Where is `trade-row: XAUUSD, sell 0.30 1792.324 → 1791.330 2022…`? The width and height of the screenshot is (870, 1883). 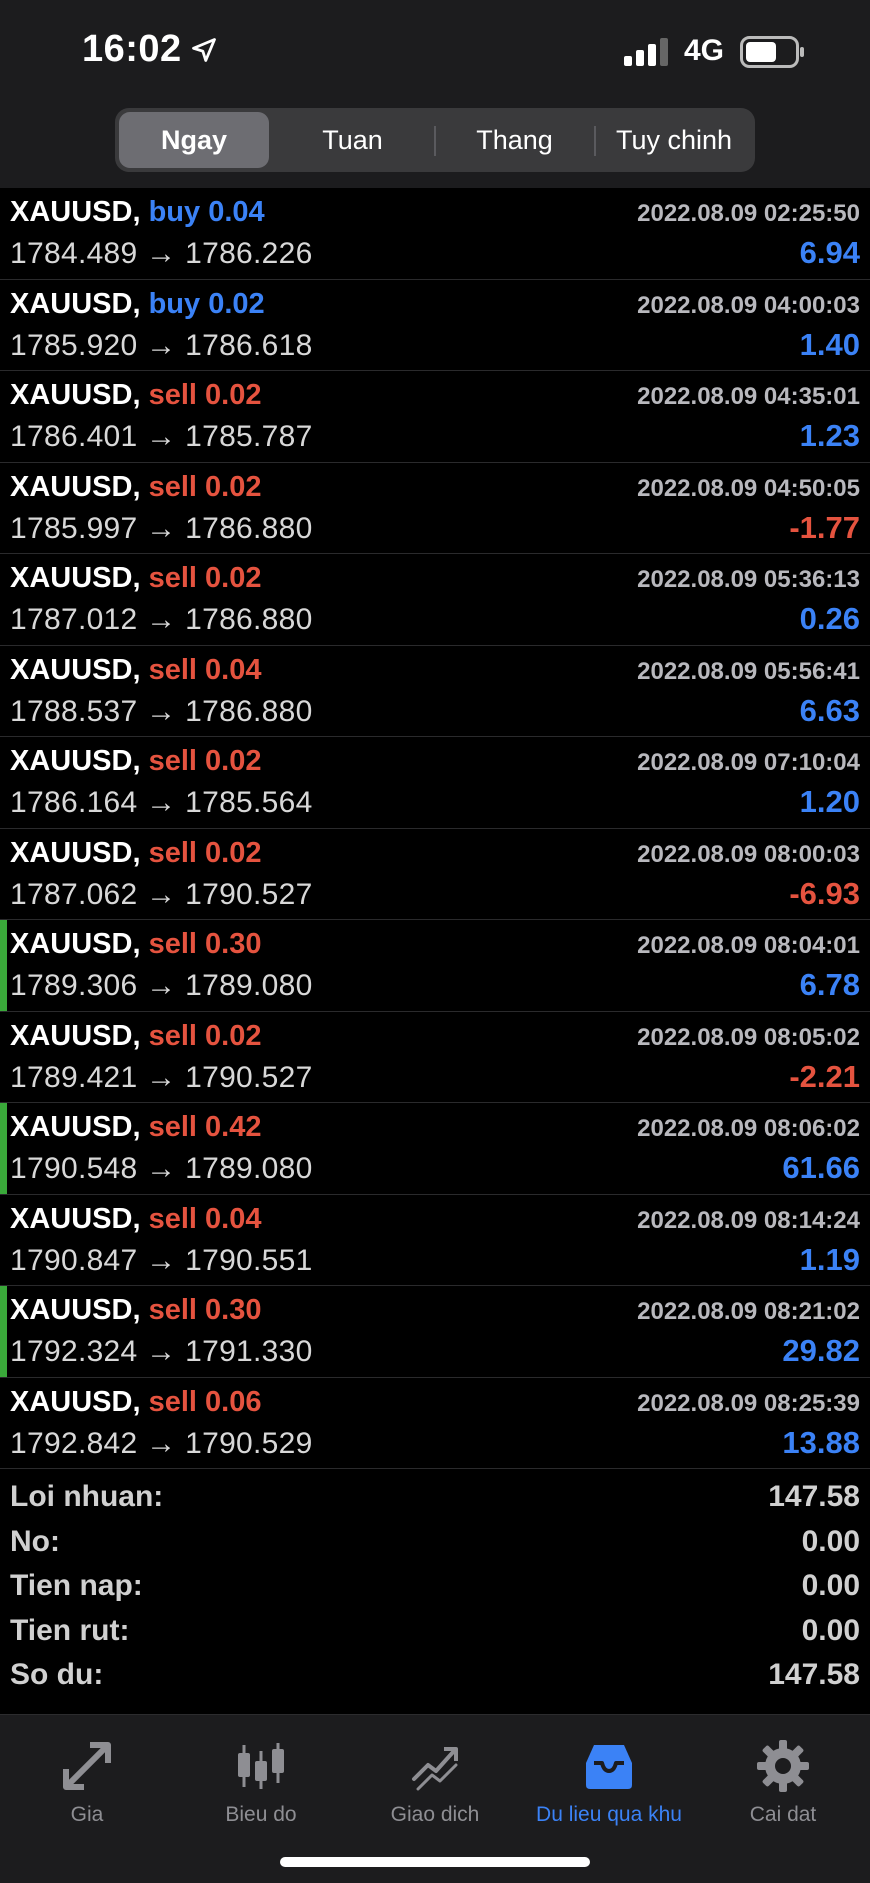 trade-row: XAUUSD, sell 0.30 1792.324 → 1791.330 2022… is located at coordinates (435, 1332).